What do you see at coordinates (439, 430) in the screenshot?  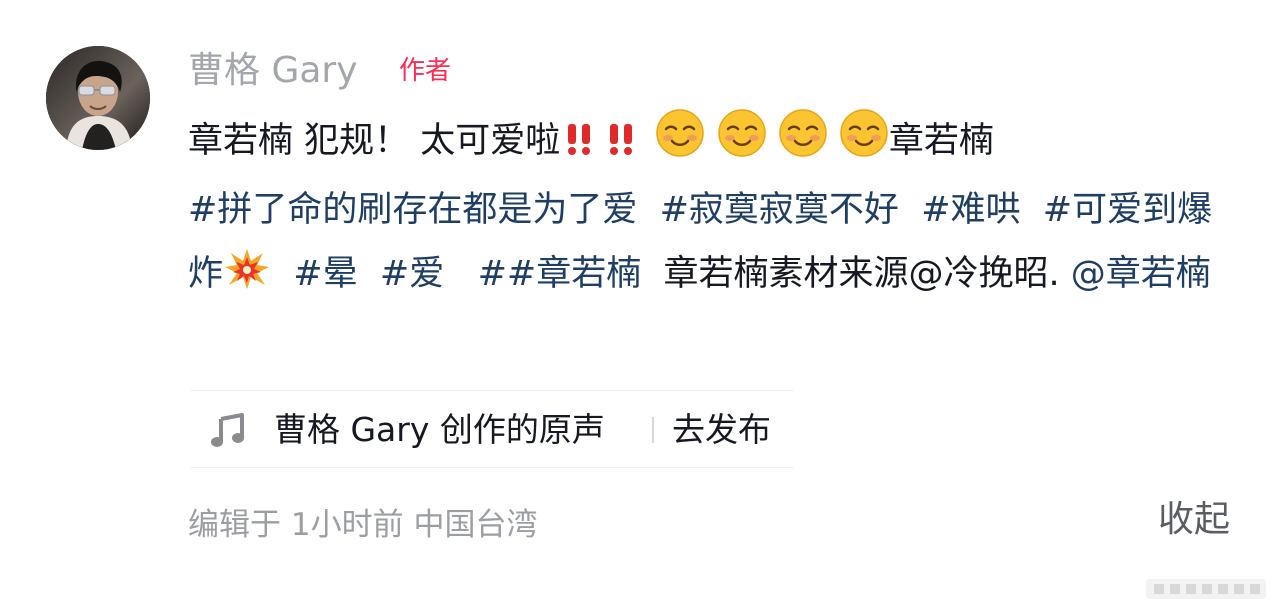 I see `sound-name: 曹格 Gary 创作的原声` at bounding box center [439, 430].